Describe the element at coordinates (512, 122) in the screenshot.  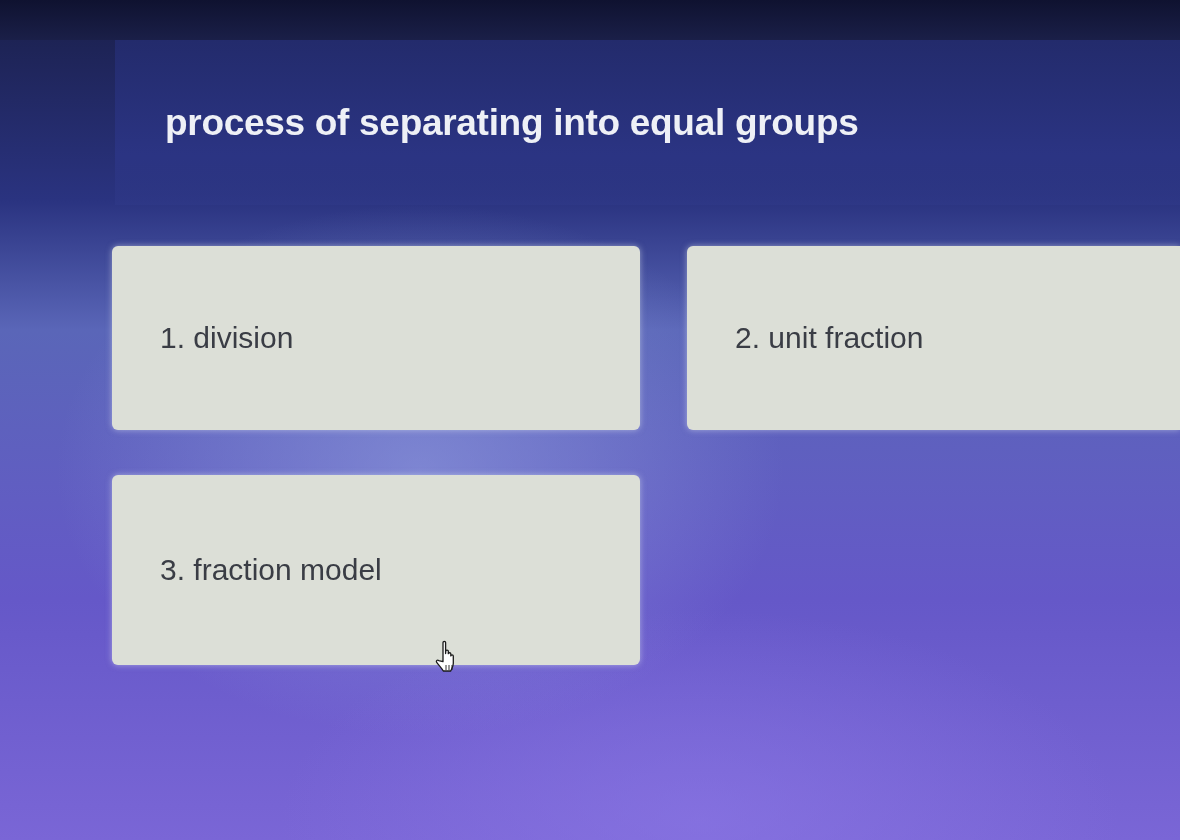
I see `question-text: process of separating into equal groups` at that location.